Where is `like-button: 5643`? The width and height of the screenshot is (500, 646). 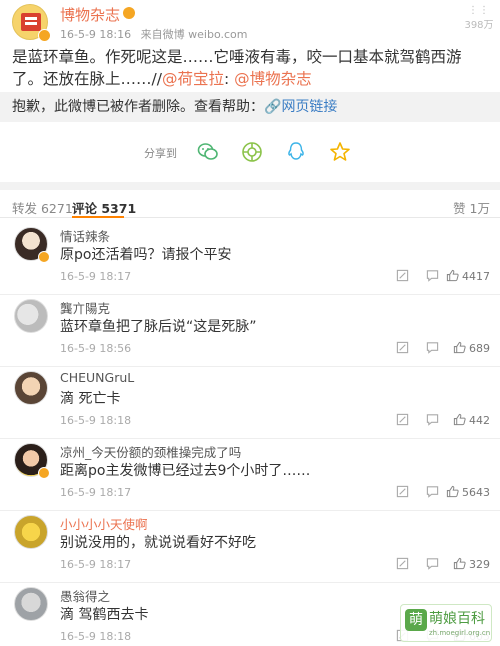
like-button: 5643 is located at coordinates (468, 492).